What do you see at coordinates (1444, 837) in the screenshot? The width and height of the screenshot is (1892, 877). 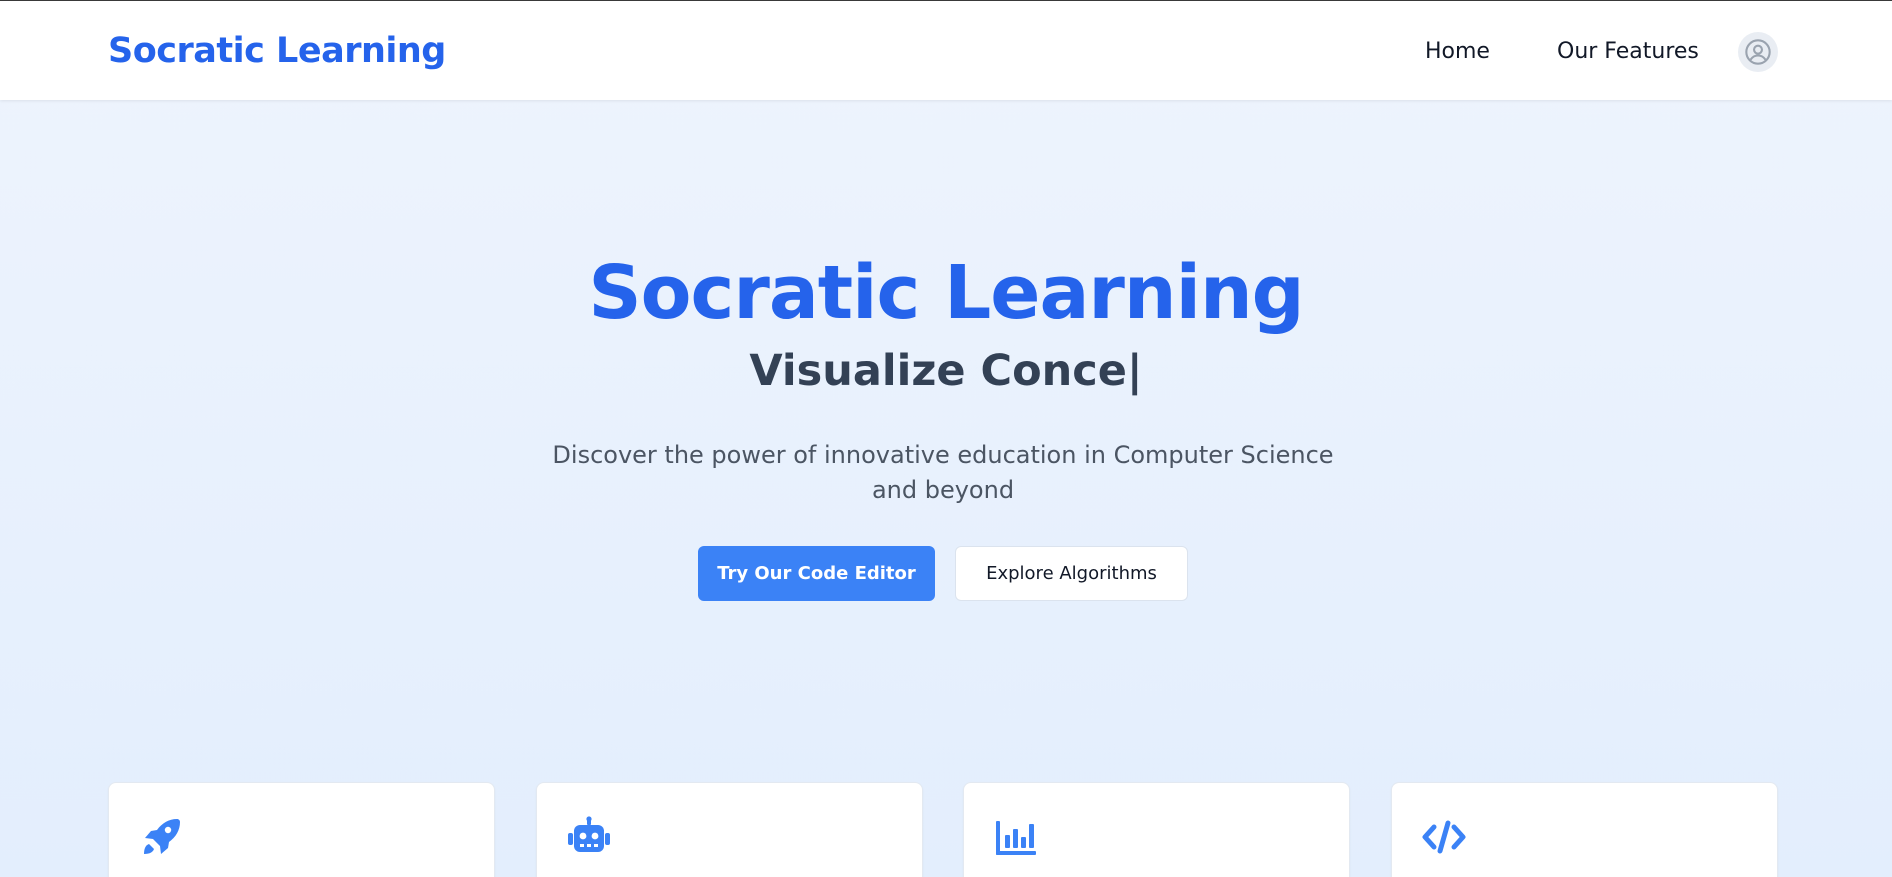 I see `code-icon` at bounding box center [1444, 837].